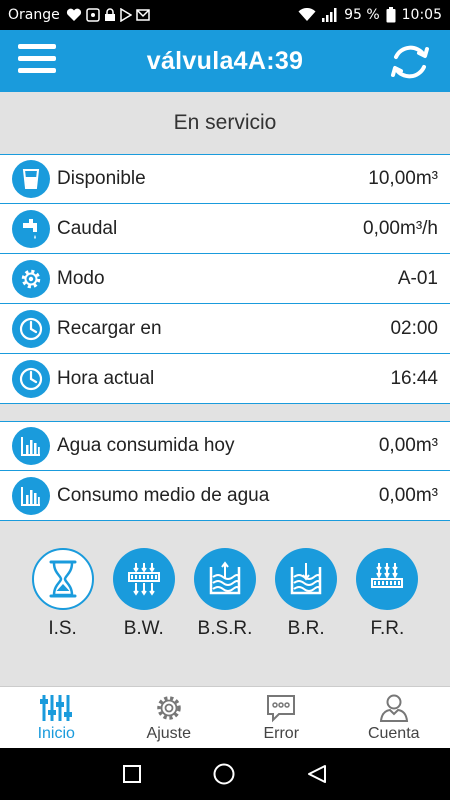 The height and width of the screenshot is (800, 450). I want to click on mode-label: B.S.R., so click(225, 628).